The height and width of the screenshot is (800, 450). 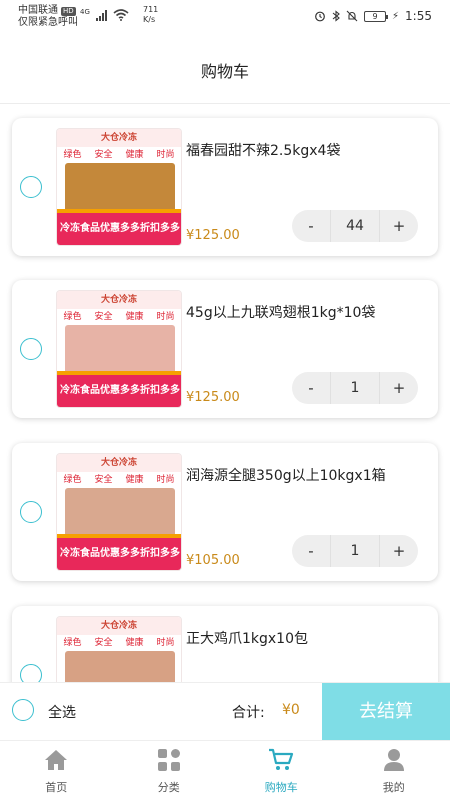 I want to click on select-all-label: 全选, so click(x=62, y=712).